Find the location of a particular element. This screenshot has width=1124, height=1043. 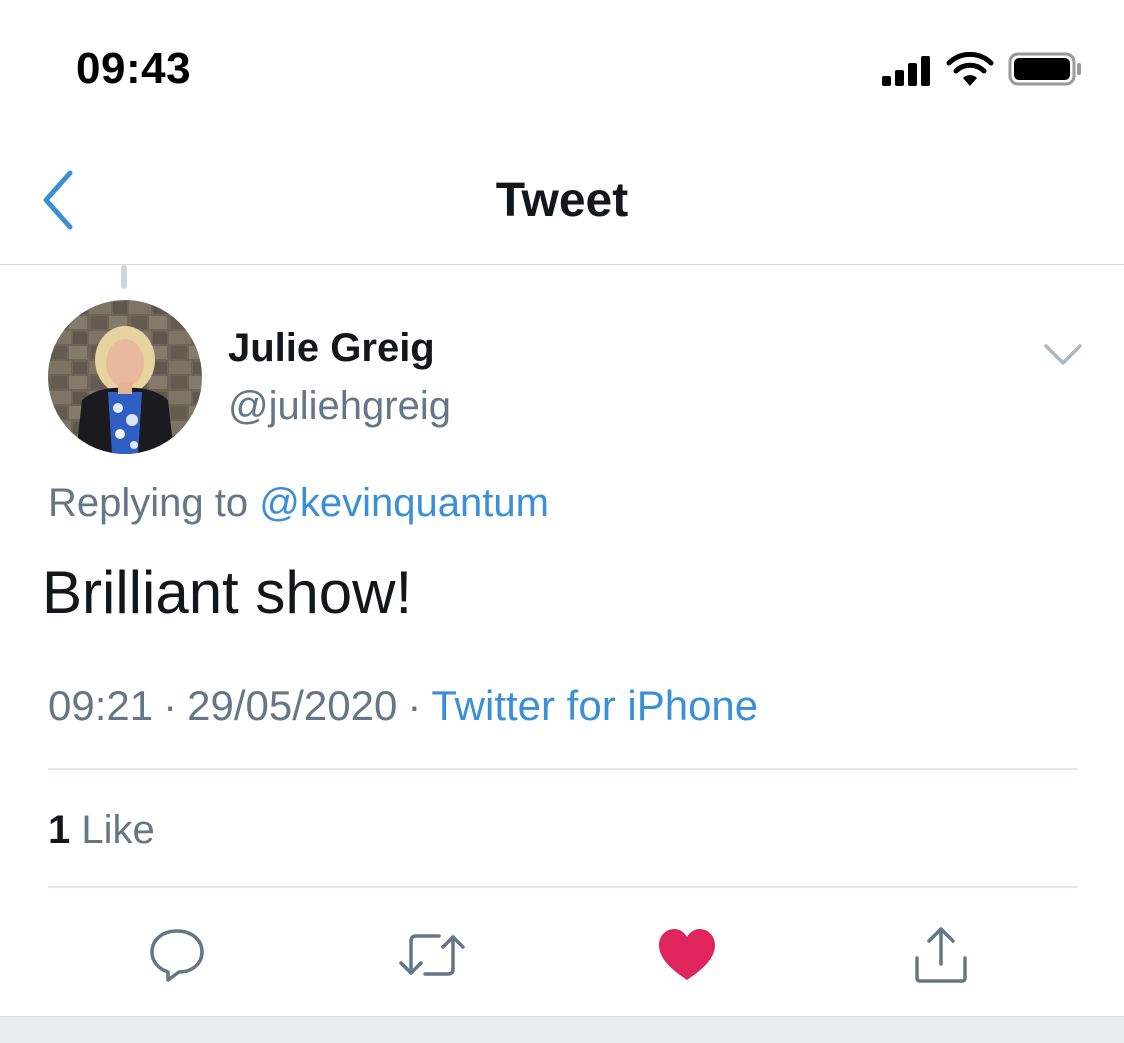

tweet-meta: 09:21 · 29/05/2020 · Twitter for iPhone is located at coordinates (403, 706).